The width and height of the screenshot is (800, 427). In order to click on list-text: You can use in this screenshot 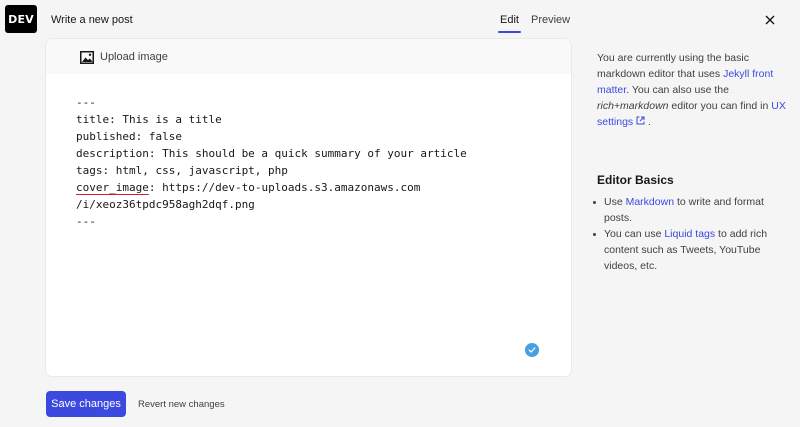, I will do `click(634, 234)`.